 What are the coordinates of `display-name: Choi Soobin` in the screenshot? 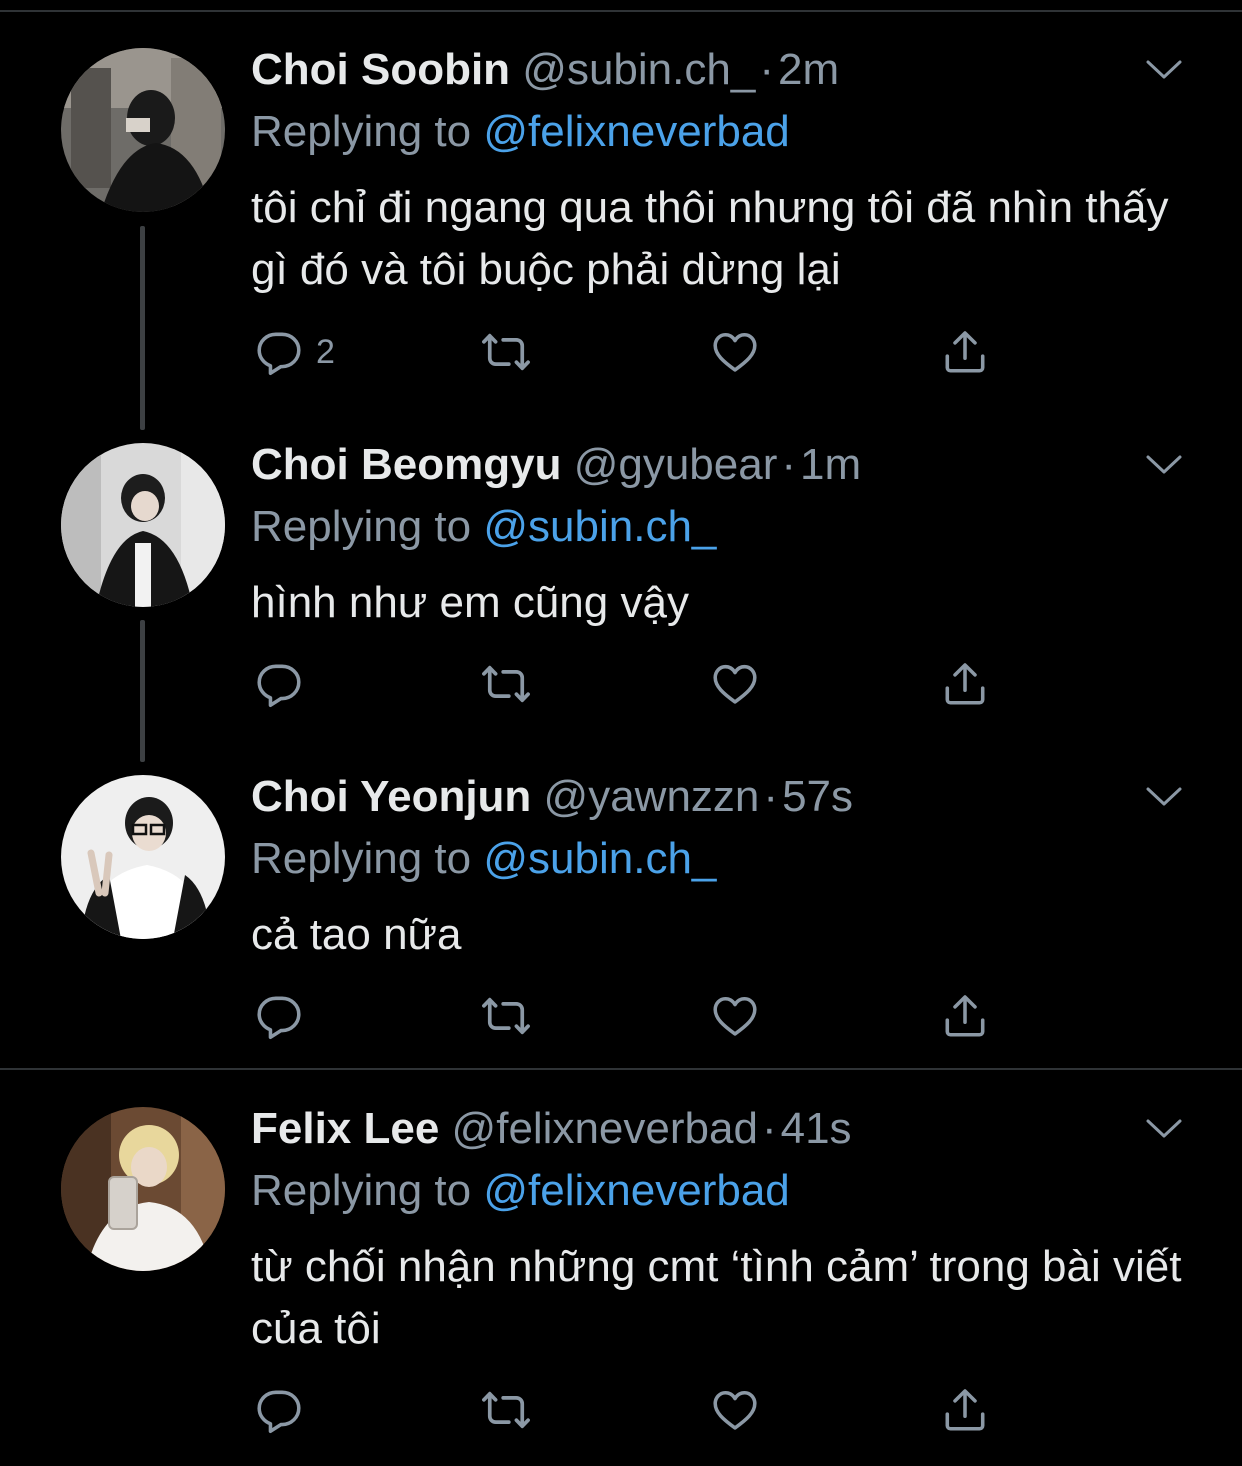 It's located at (380, 69).